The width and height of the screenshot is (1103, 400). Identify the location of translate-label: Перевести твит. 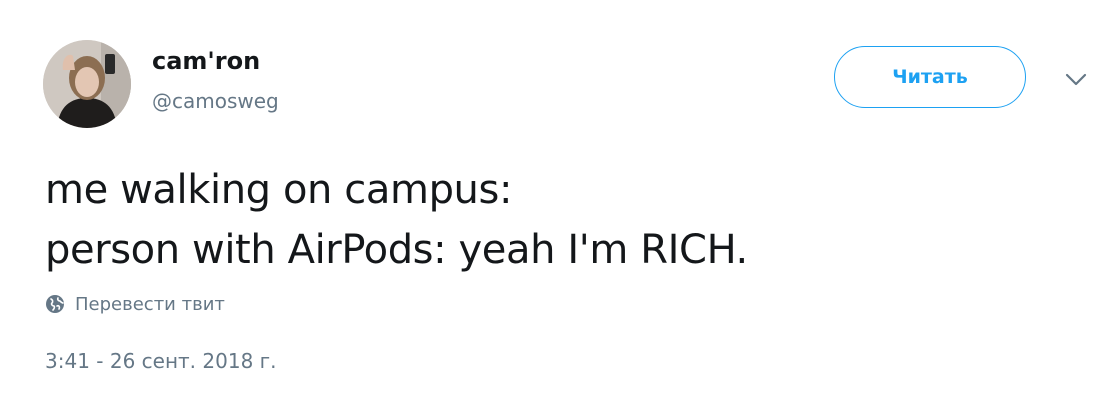
(150, 304).